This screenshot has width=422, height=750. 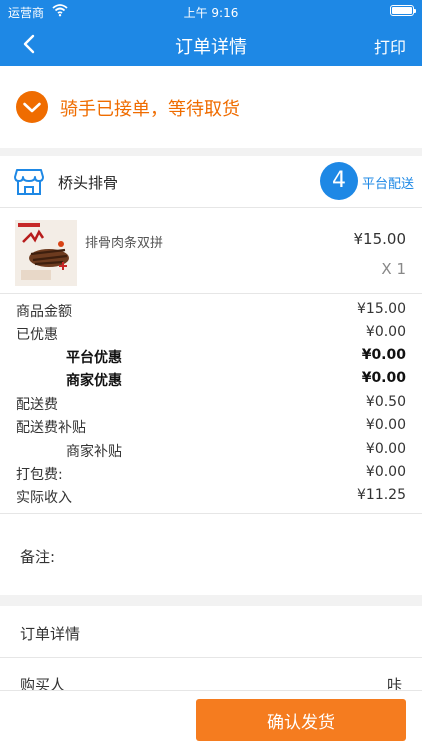 What do you see at coordinates (381, 495) in the screenshot?
I see `summary-value: ¥11.25` at bounding box center [381, 495].